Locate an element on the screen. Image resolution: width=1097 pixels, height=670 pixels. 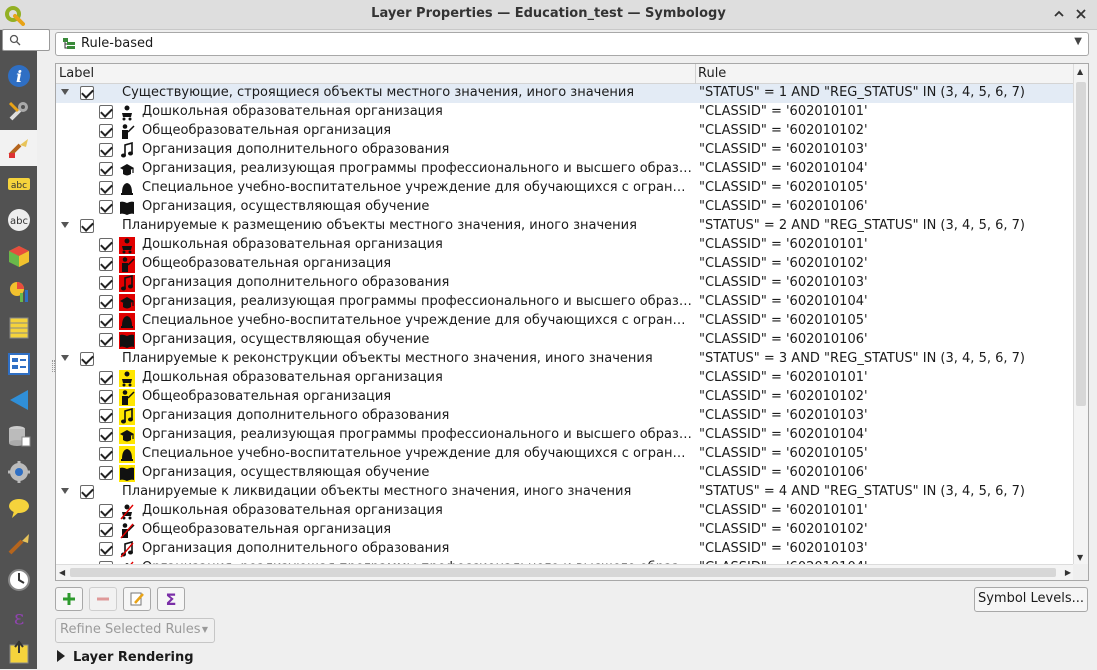
vertical-scroll-thumb is located at coordinates (1081, 244).